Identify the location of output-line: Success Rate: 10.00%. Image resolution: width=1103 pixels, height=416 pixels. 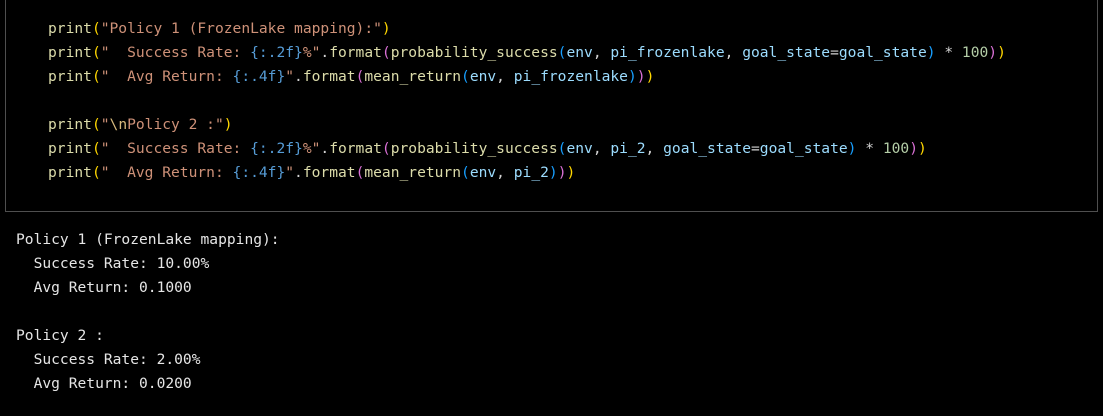
(113, 263).